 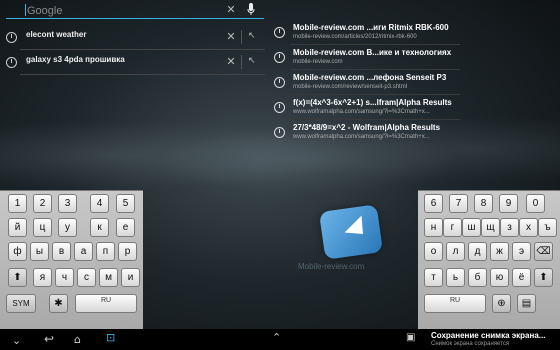 What do you see at coordinates (367, 127) in the screenshot?
I see `suggestion-title: 27/3*48/9=x^2 - Wolfram|Alpha Results` at bounding box center [367, 127].